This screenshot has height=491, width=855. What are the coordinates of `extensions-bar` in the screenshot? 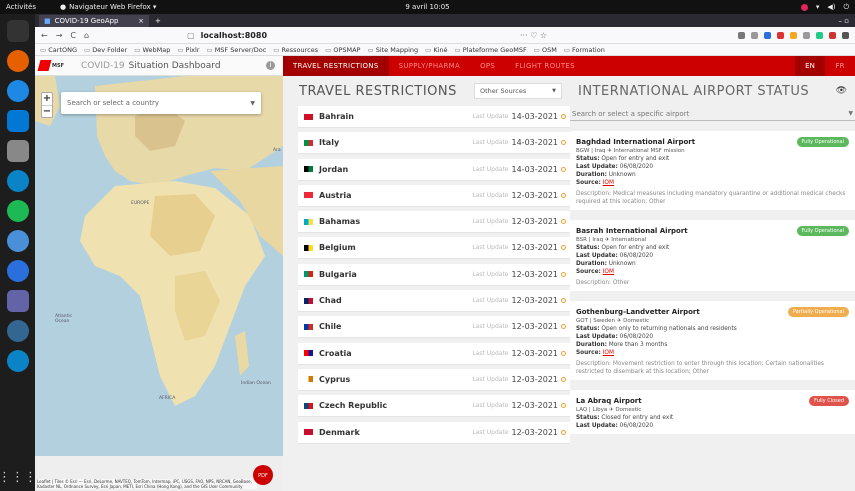 It's located at (793, 35).